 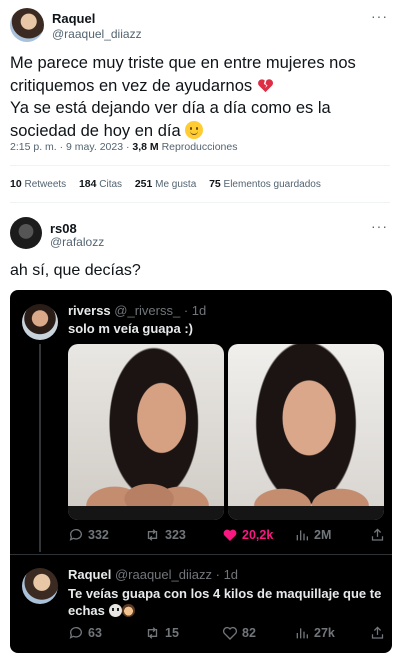 What do you see at coordinates (239, 633) in the screenshot?
I see `like-action: 82` at bounding box center [239, 633].